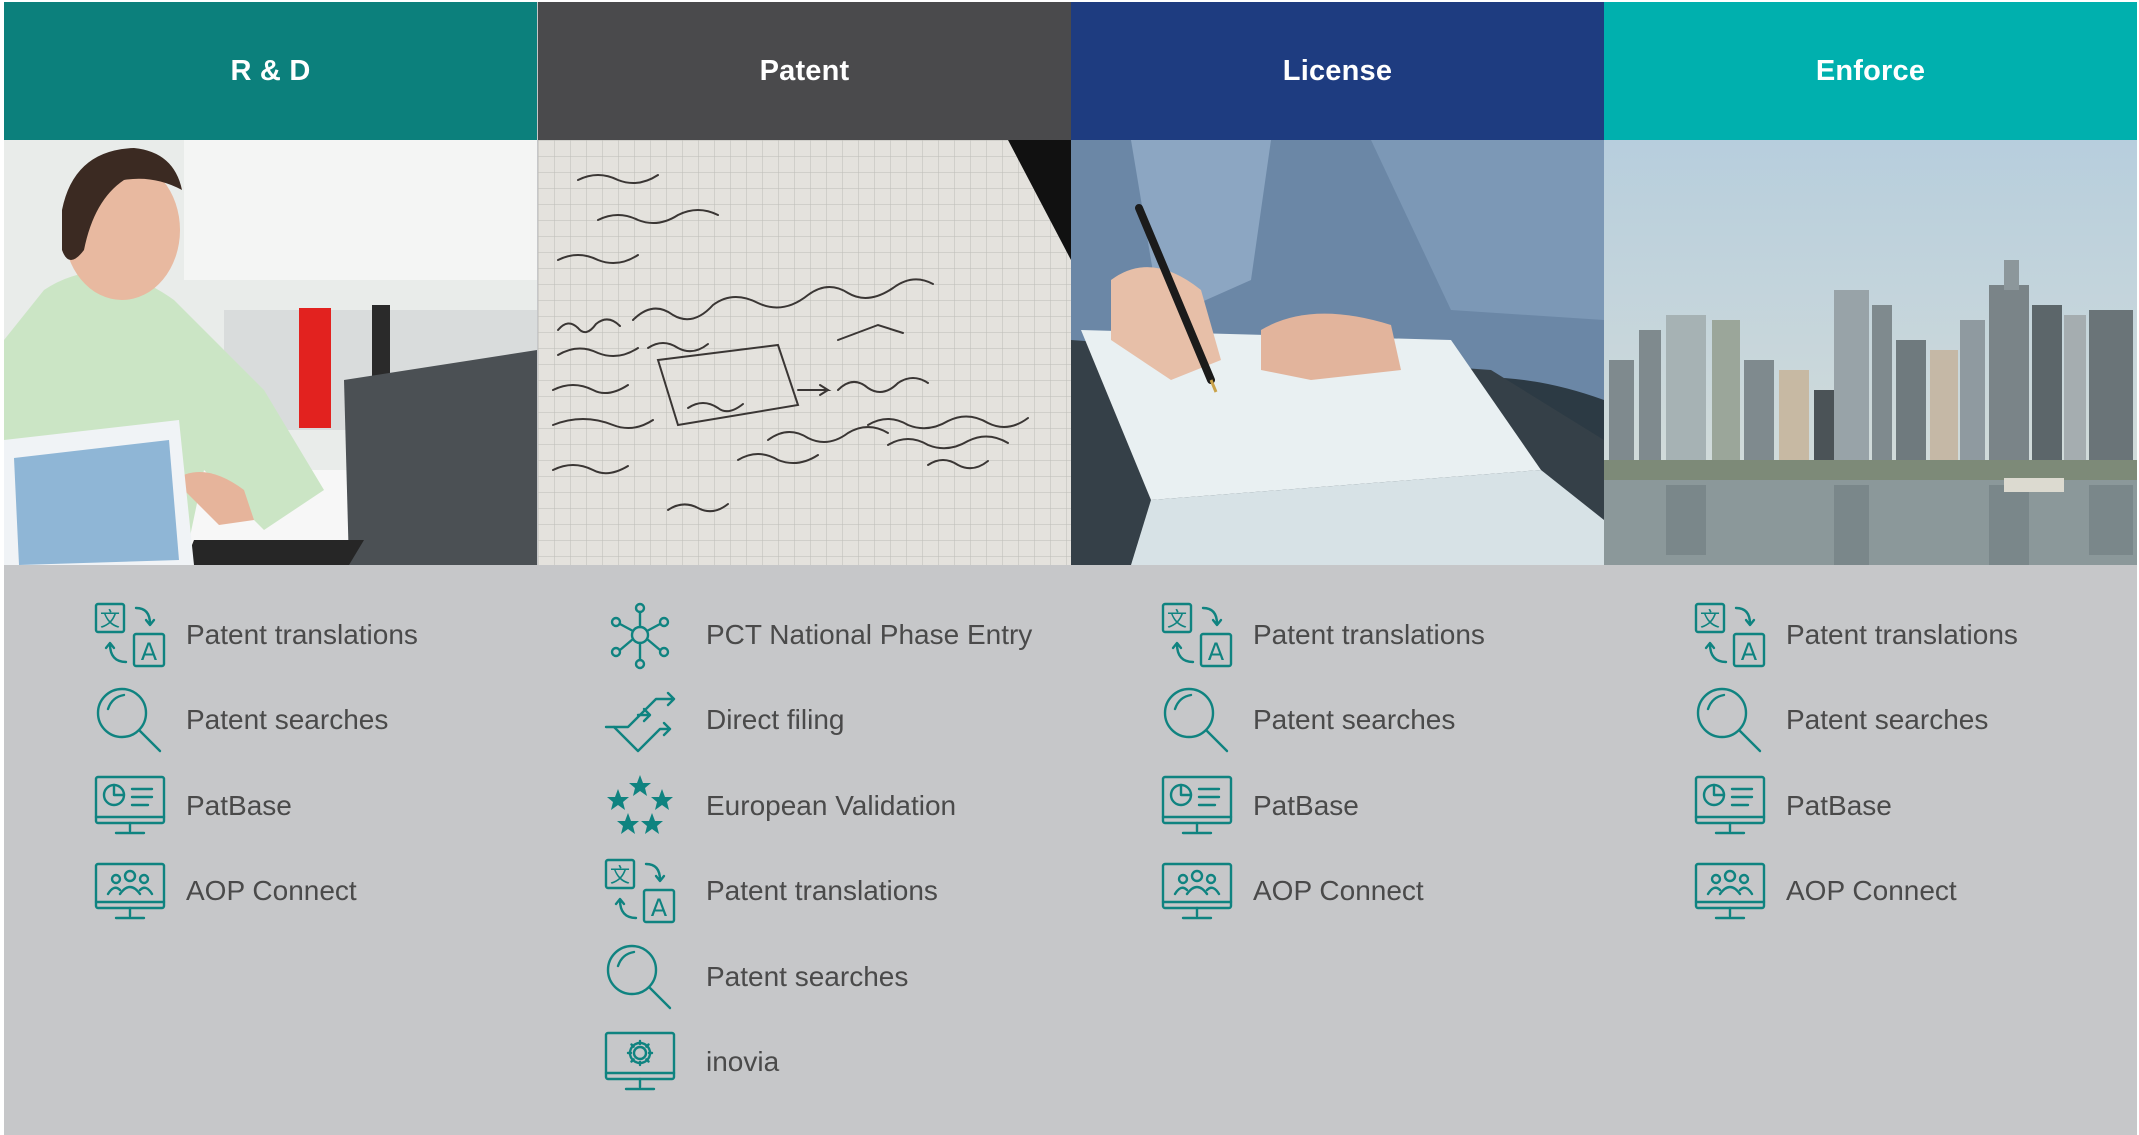  I want to click on patent-photo, so click(804, 352).